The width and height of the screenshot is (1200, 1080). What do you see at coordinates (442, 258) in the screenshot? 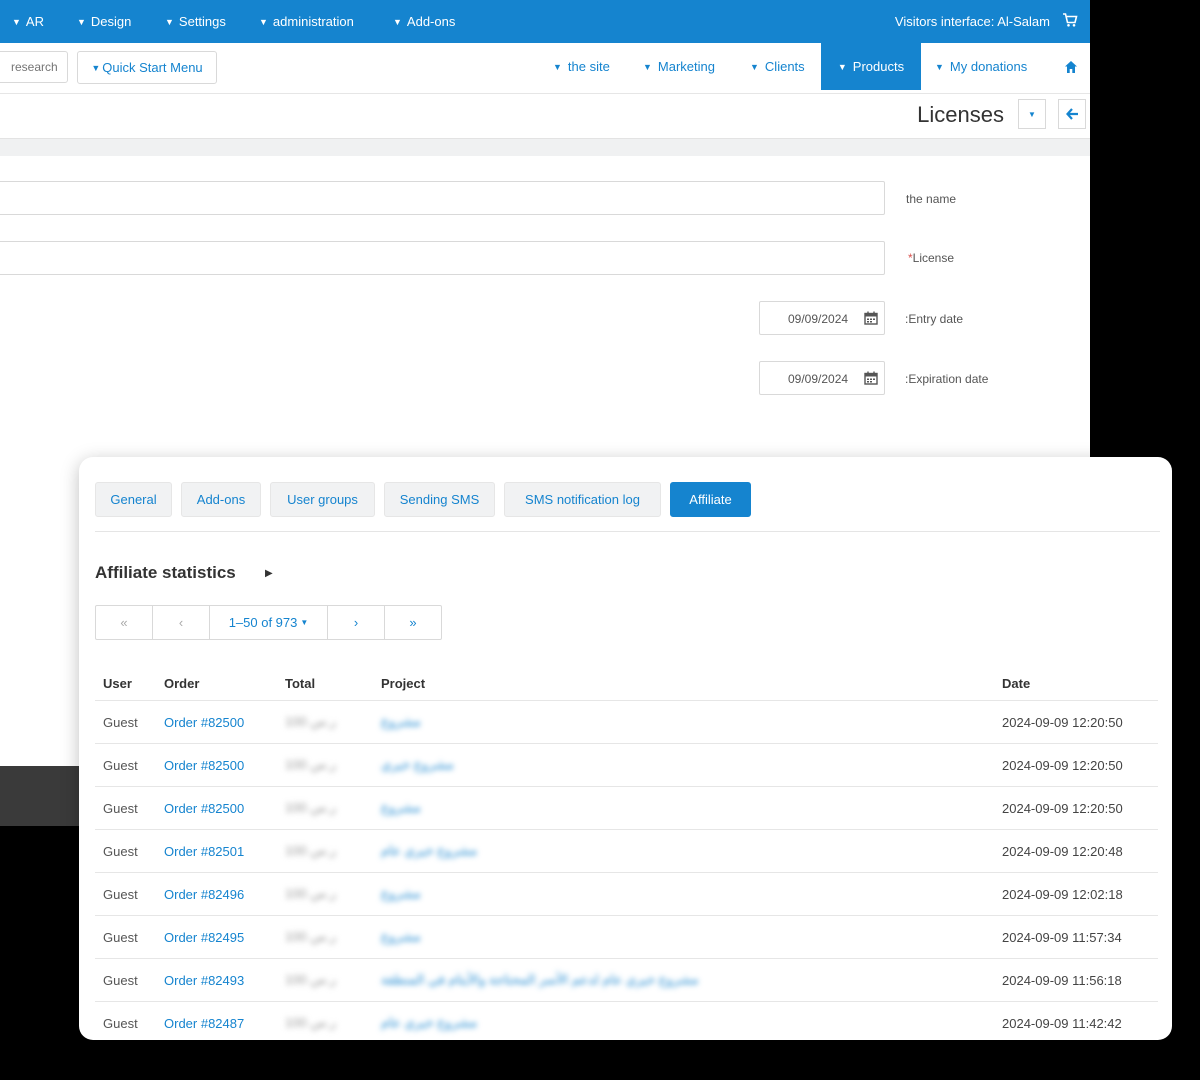
I see `license-field` at bounding box center [442, 258].